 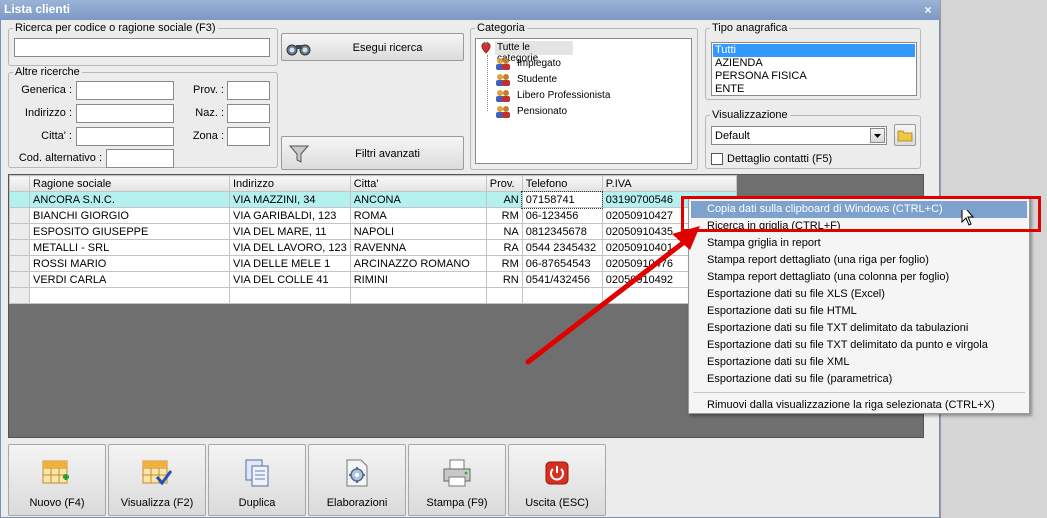 I want to click on menu-separator, so click(x=859, y=392).